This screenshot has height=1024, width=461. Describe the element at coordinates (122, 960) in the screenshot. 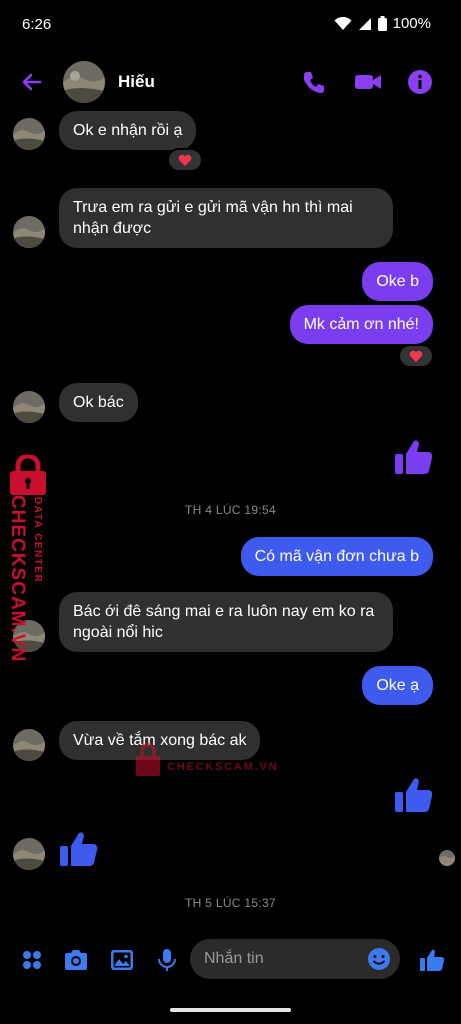

I see `gallery-icon` at that location.